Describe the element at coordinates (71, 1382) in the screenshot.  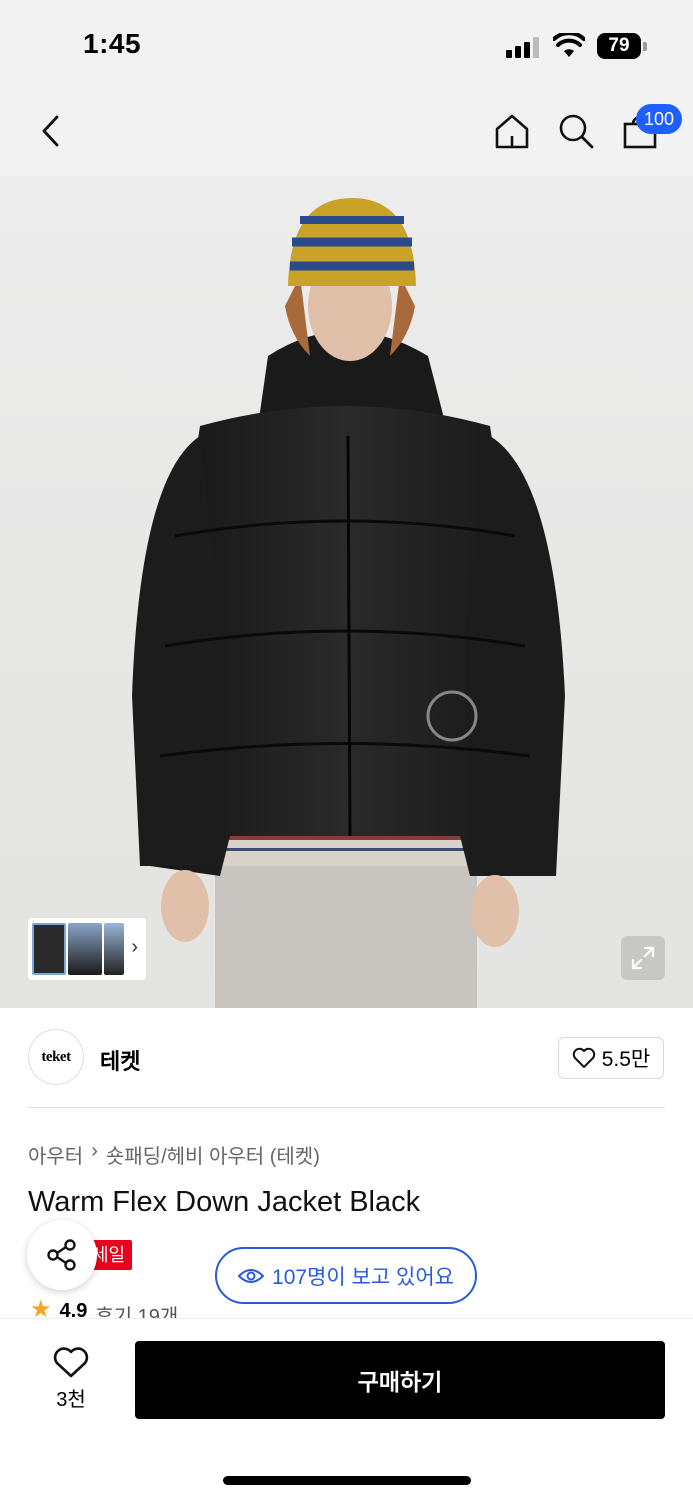
I see `wishlist-button: 3천` at that location.